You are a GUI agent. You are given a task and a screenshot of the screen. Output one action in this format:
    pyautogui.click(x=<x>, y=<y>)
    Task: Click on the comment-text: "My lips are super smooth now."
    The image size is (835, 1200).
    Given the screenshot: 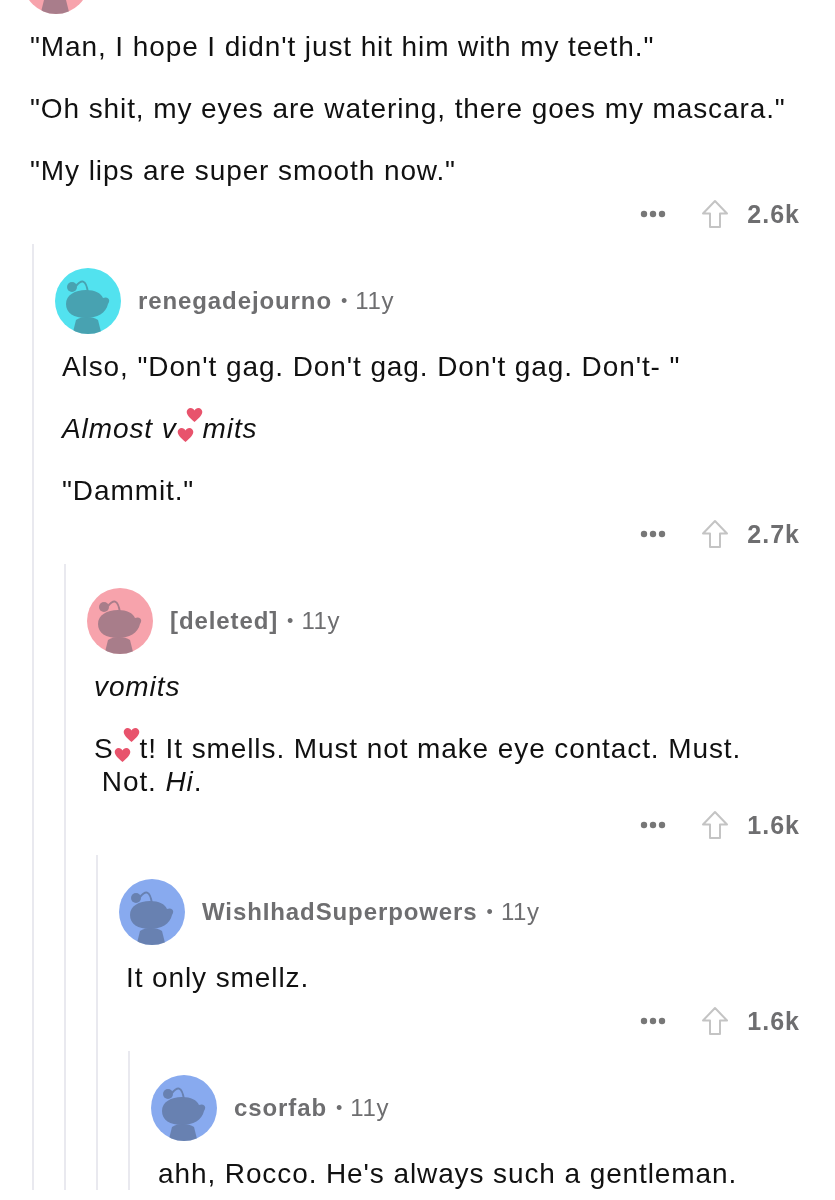 What is the action you would take?
    pyautogui.click(x=243, y=170)
    